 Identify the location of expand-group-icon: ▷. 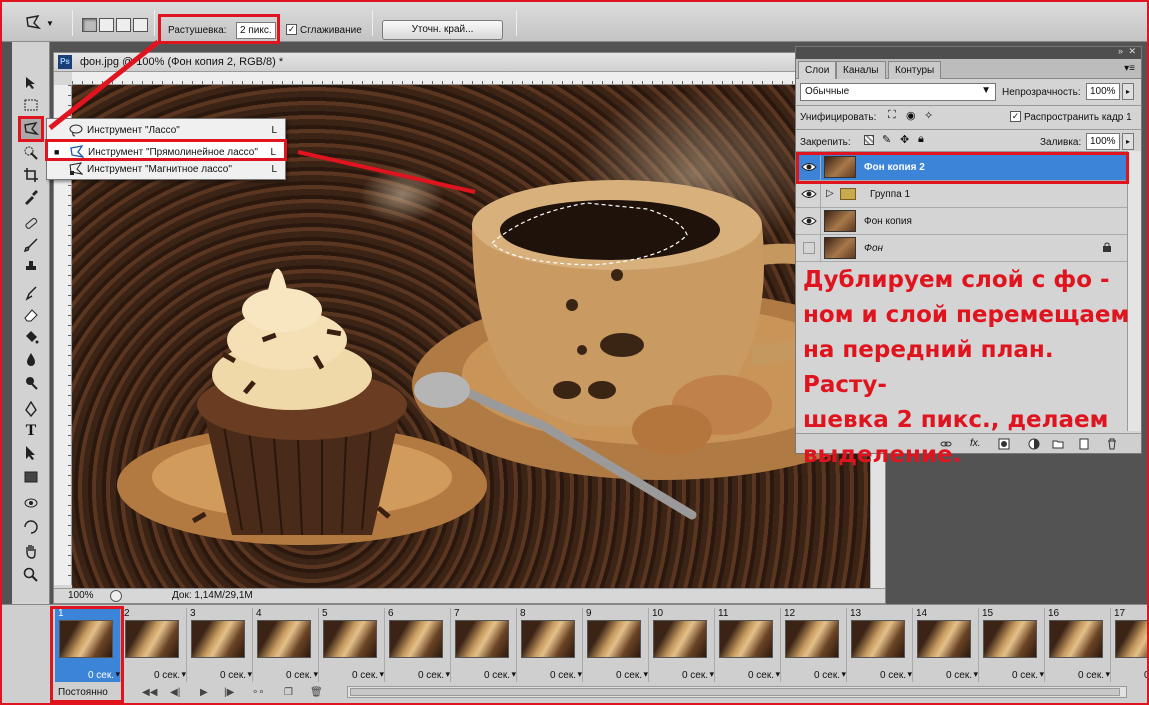
(830, 193).